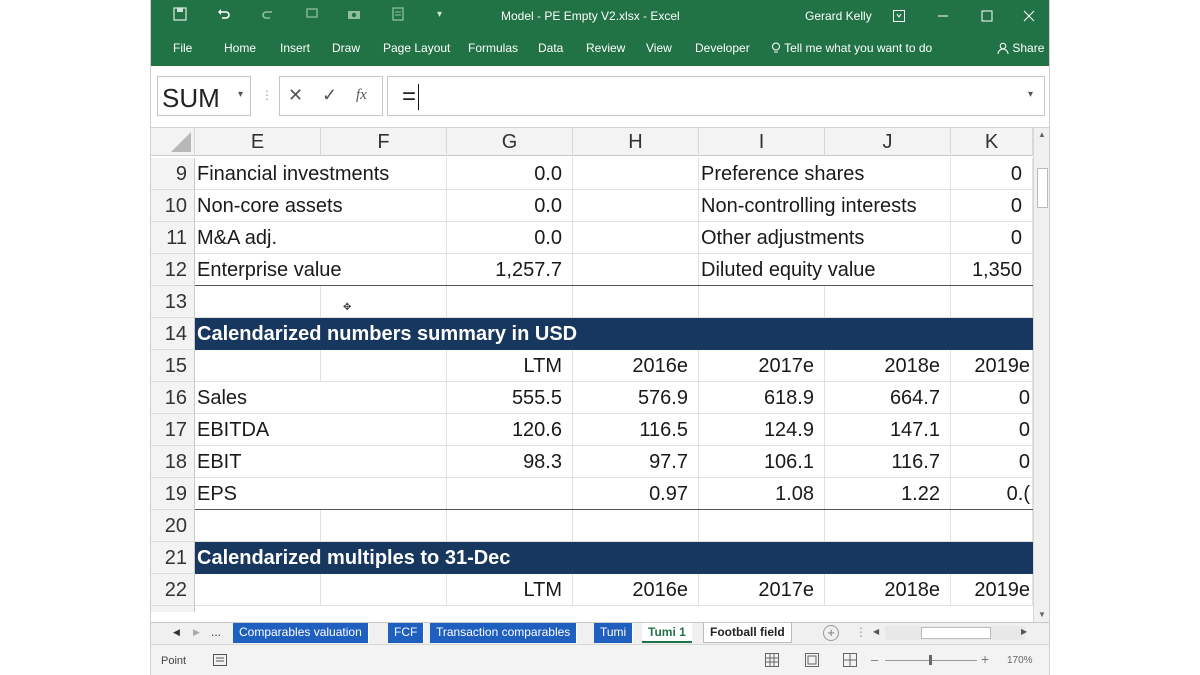 The width and height of the screenshot is (1200, 675). I want to click on cell-label: Non-controlling interests, so click(825, 206).